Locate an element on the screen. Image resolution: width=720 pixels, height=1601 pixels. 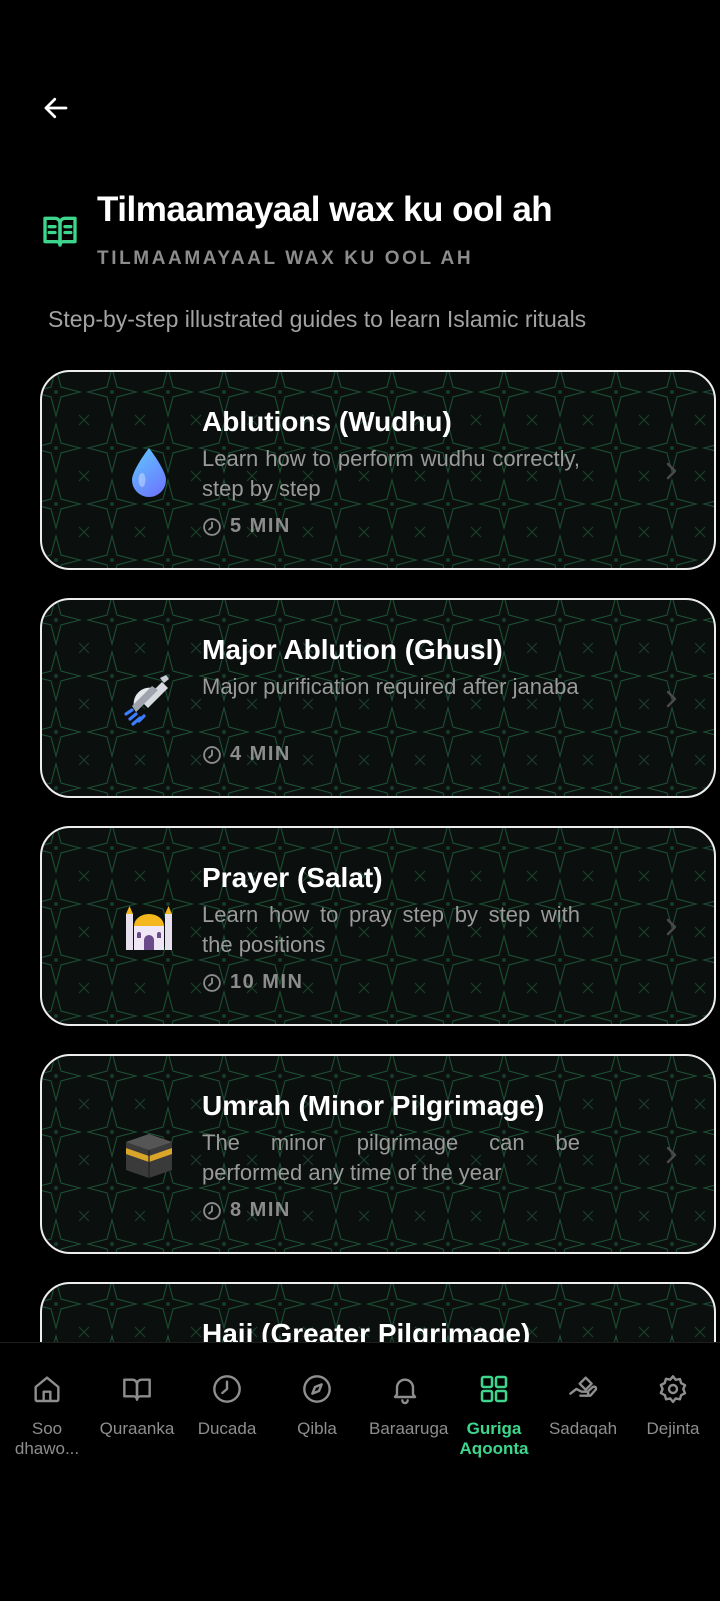
nav-label: Guriga Aqoonta is located at coordinates (494, 1438).